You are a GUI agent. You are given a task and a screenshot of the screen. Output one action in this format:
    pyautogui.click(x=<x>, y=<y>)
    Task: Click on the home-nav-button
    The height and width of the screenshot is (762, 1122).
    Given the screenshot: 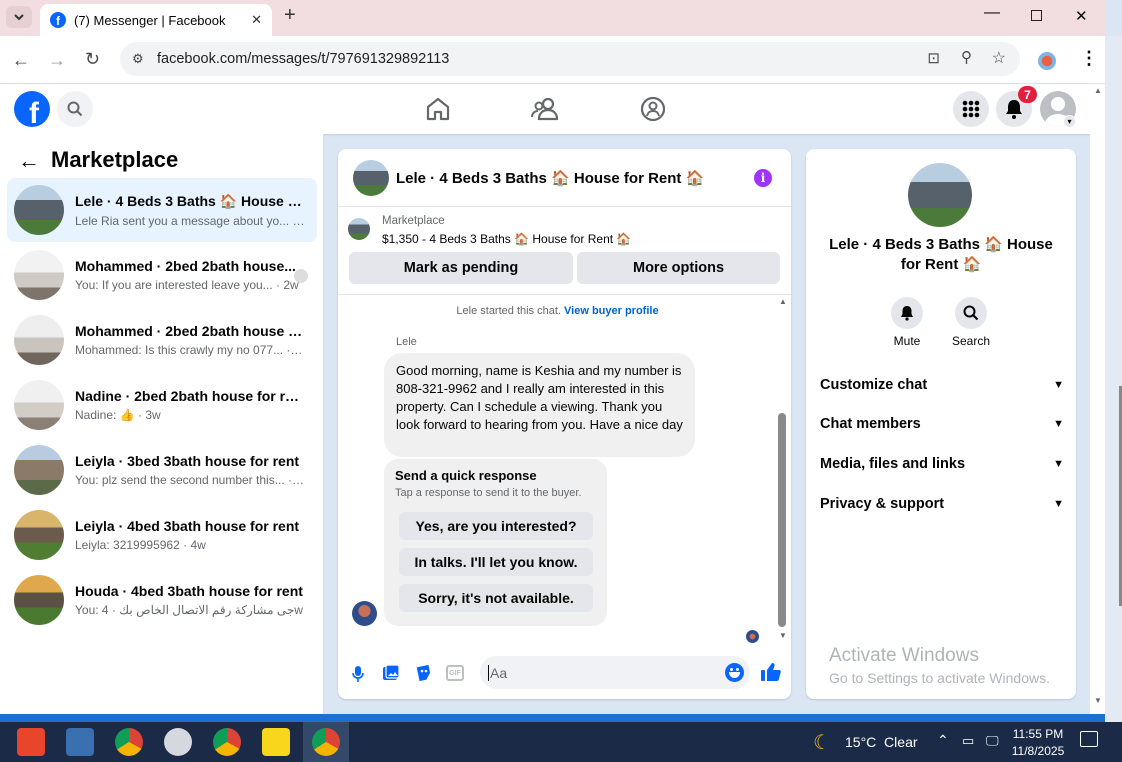 What is the action you would take?
    pyautogui.click(x=438, y=111)
    